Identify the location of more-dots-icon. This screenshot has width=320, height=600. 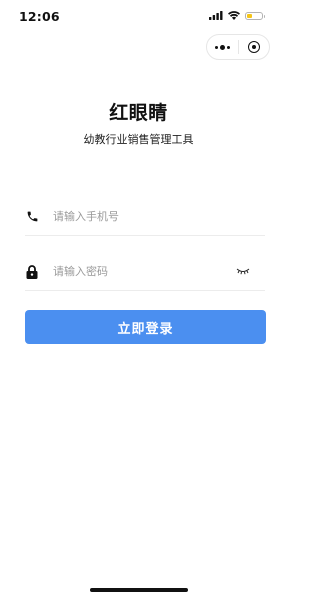
(222, 47).